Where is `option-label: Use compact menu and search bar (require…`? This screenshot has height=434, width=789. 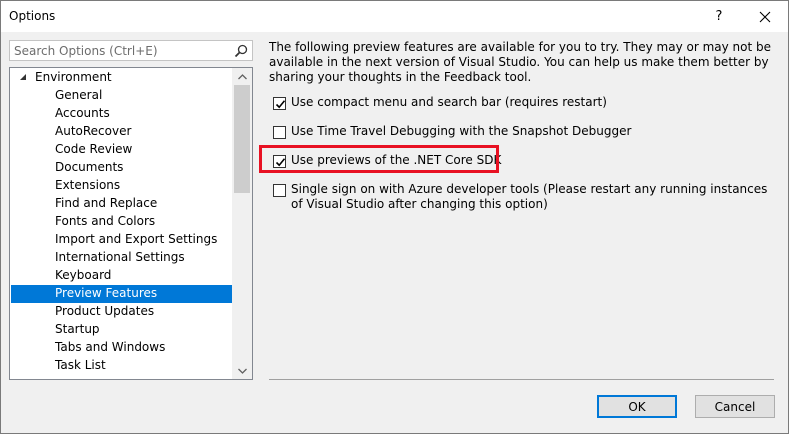
option-label: Use compact menu and search bar (require… is located at coordinates (449, 102).